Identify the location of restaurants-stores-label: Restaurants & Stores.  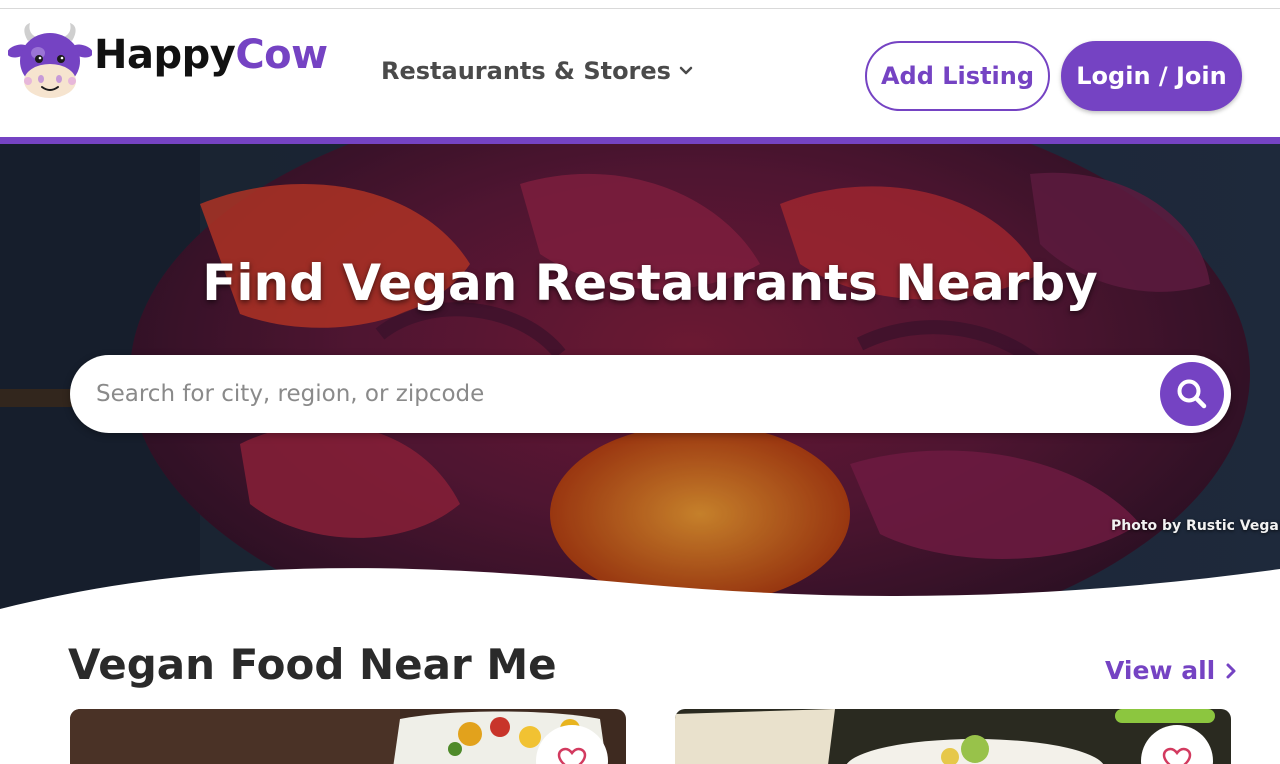
(526, 71).